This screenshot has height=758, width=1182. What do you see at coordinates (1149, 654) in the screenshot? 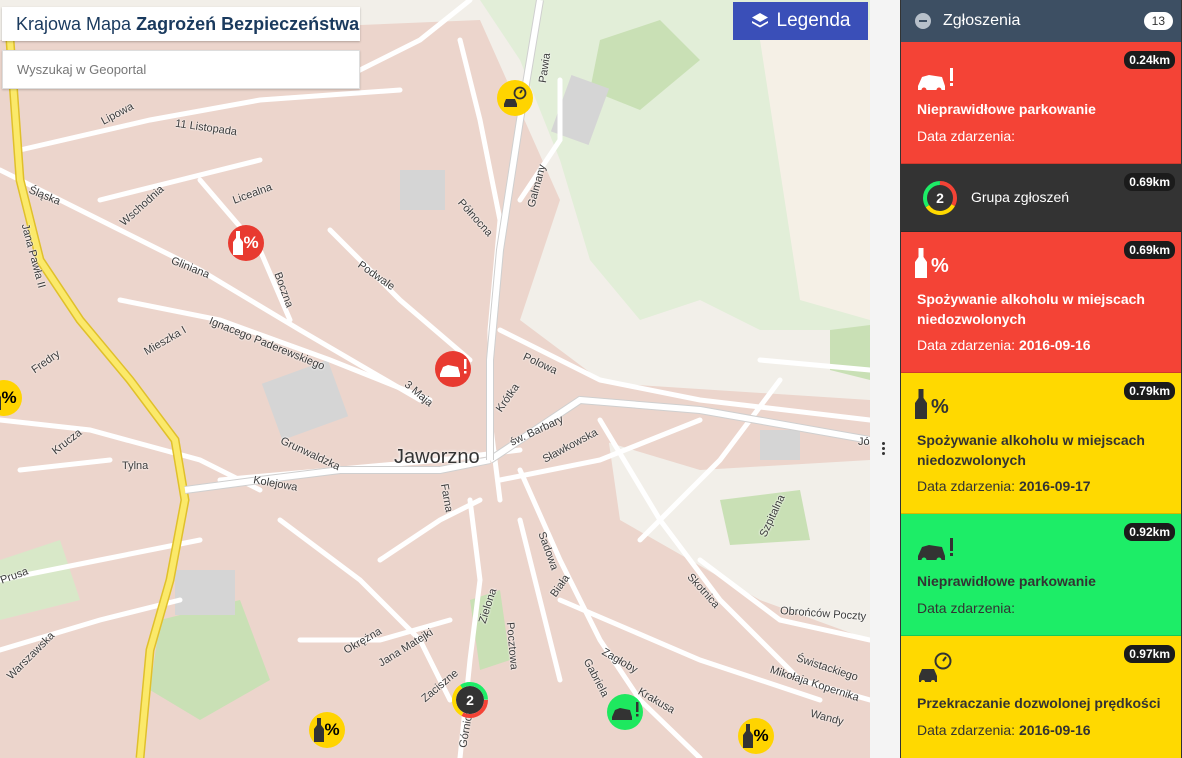
I see `distance-badge: 0.97km` at bounding box center [1149, 654].